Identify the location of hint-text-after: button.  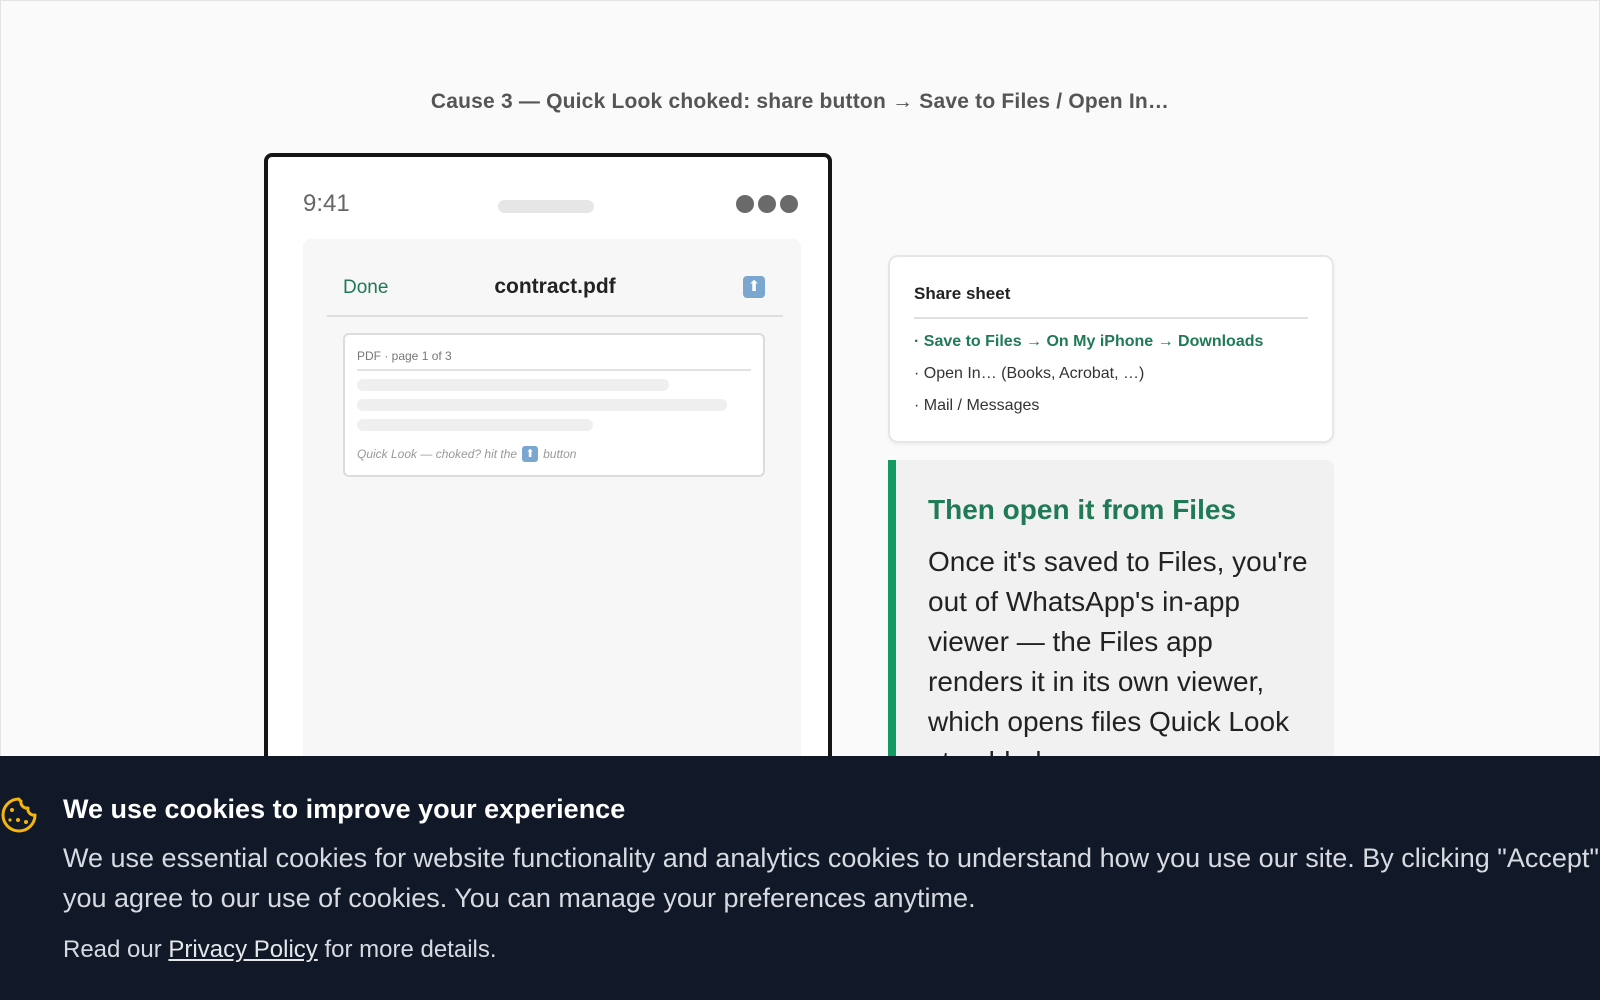
(560, 454).